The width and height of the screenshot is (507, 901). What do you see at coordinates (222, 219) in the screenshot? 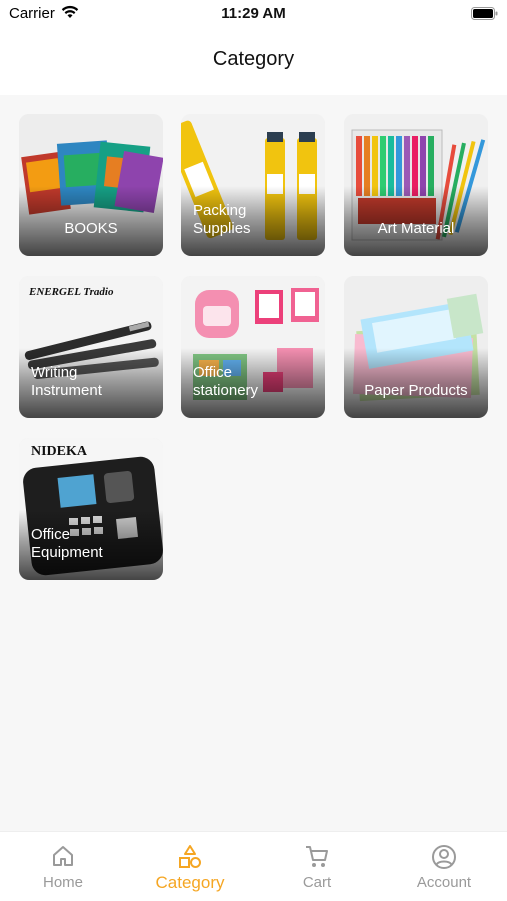
I see `category-label: Packing Supplies` at bounding box center [222, 219].